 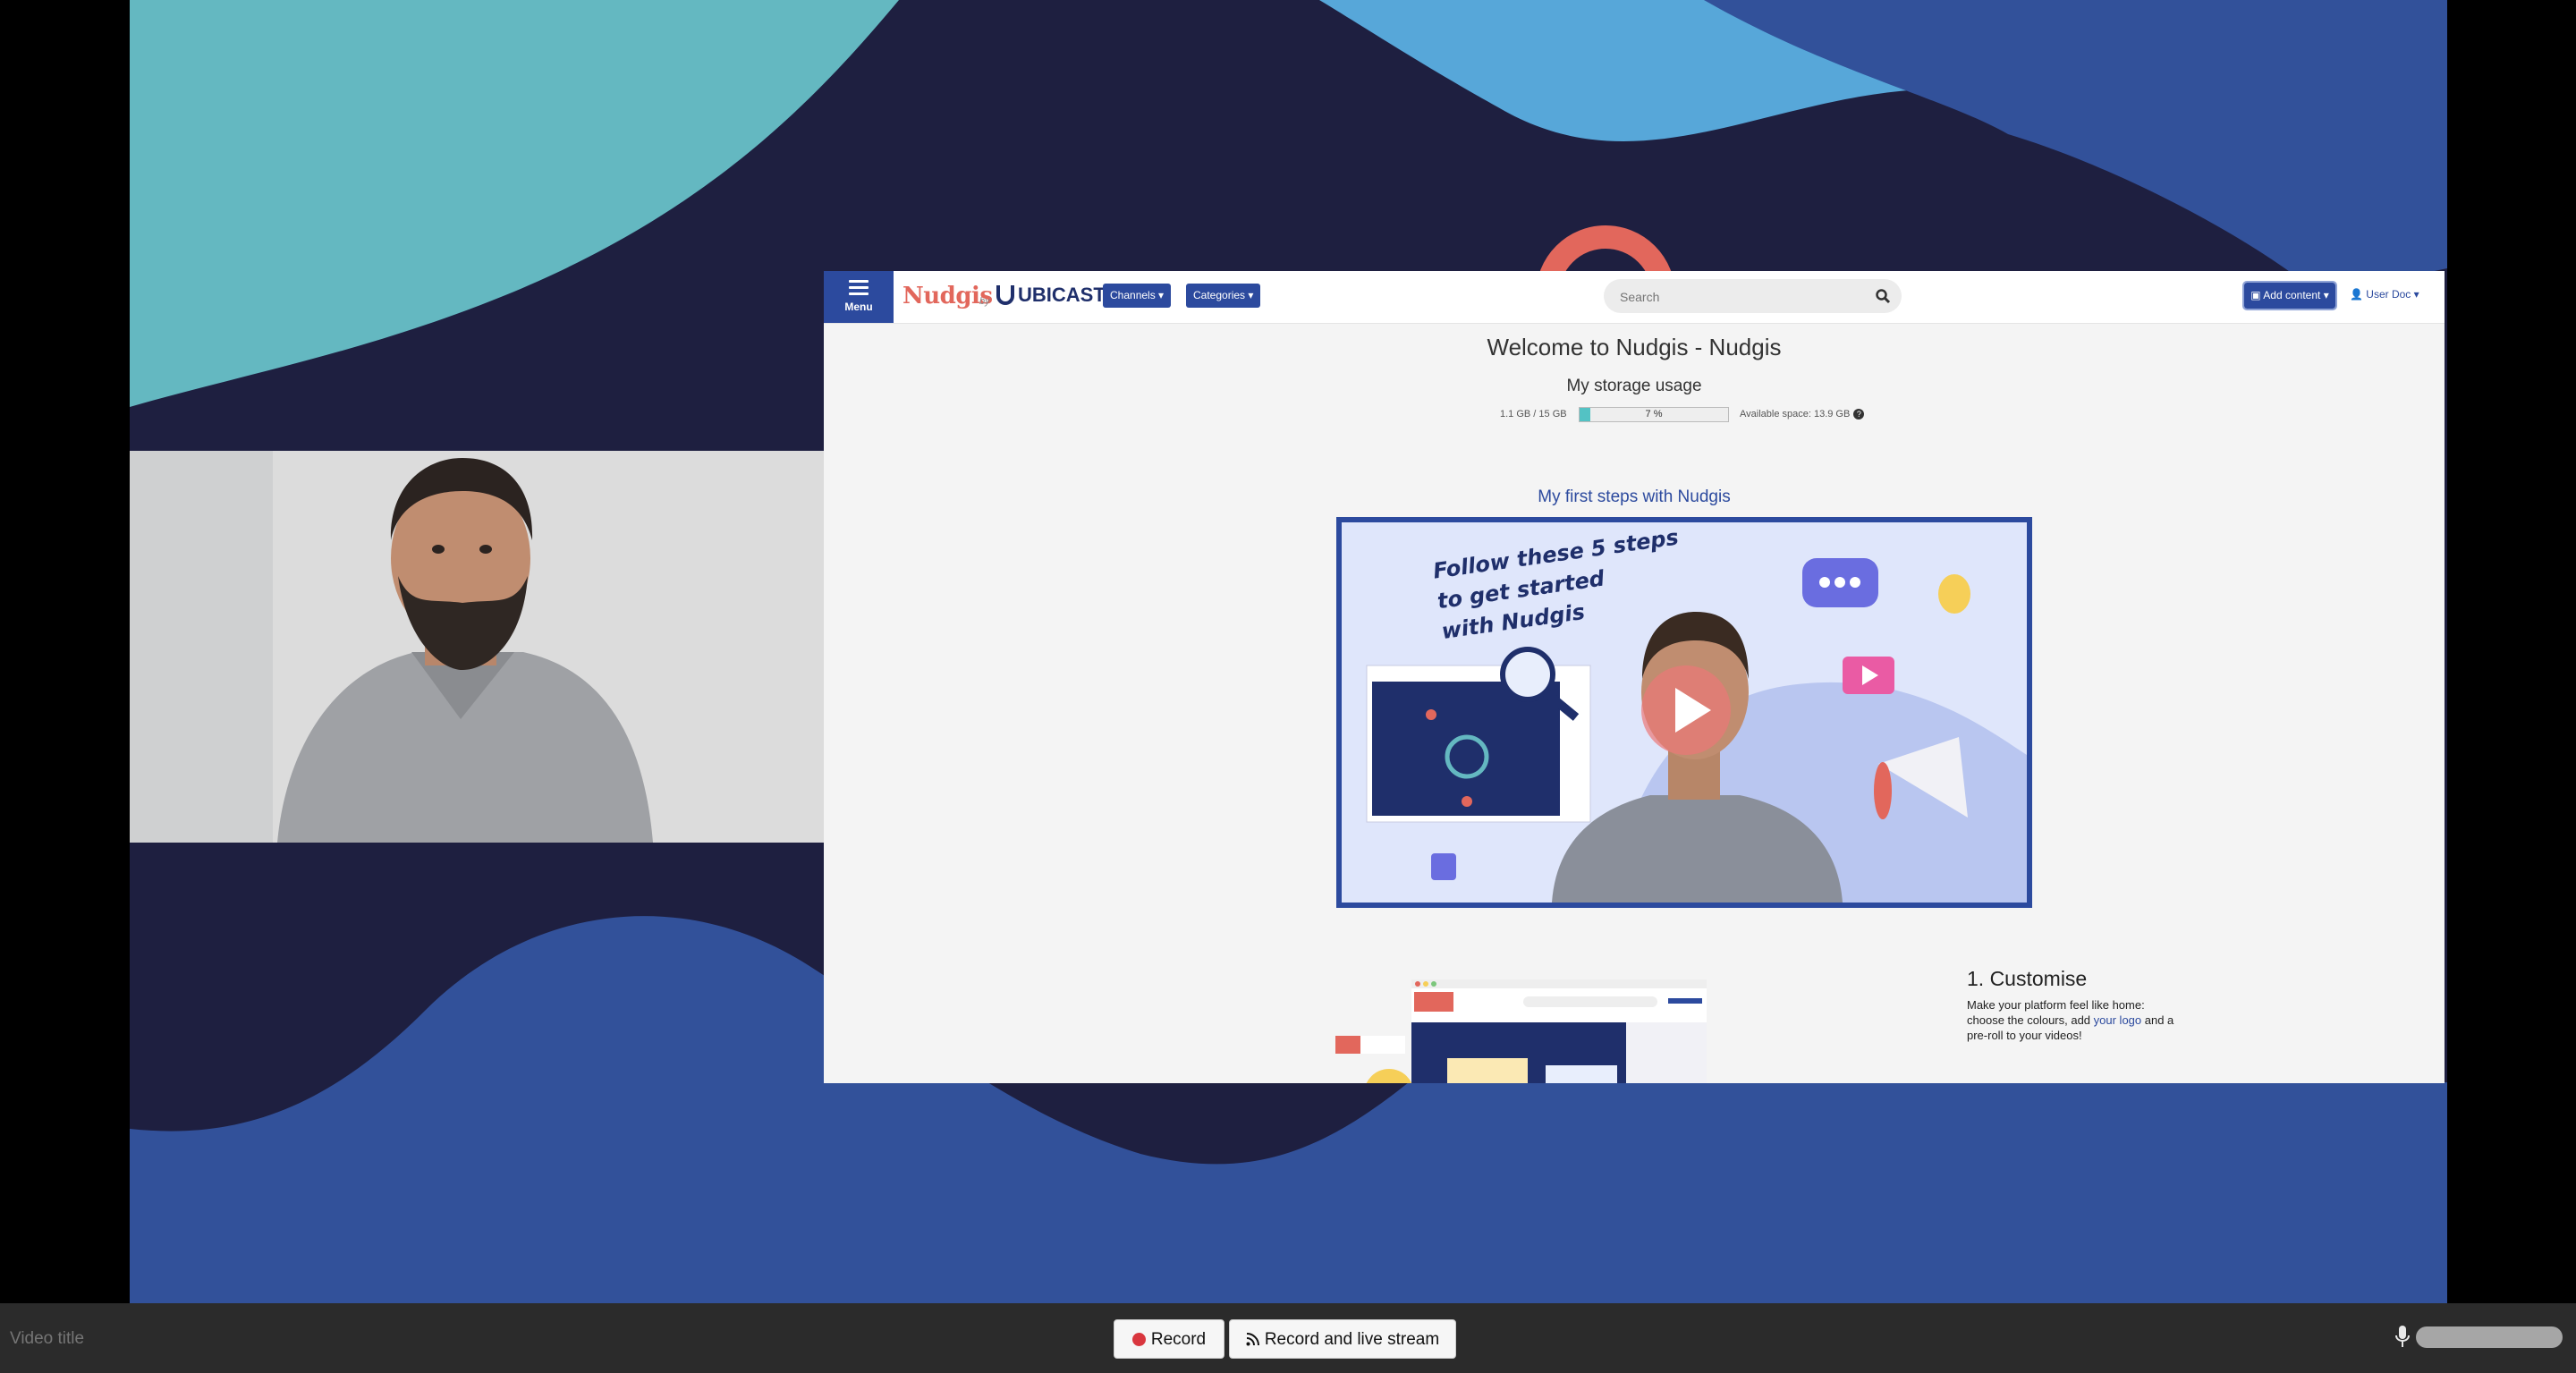 I want to click on video-title-input, so click(x=188, y=1339).